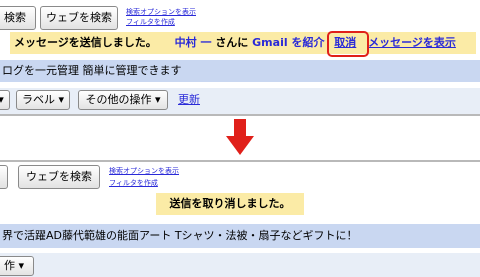 This screenshot has width=480, height=277. Describe the element at coordinates (43, 100) in the screenshot. I see `label-button: ラベル ▾` at that location.